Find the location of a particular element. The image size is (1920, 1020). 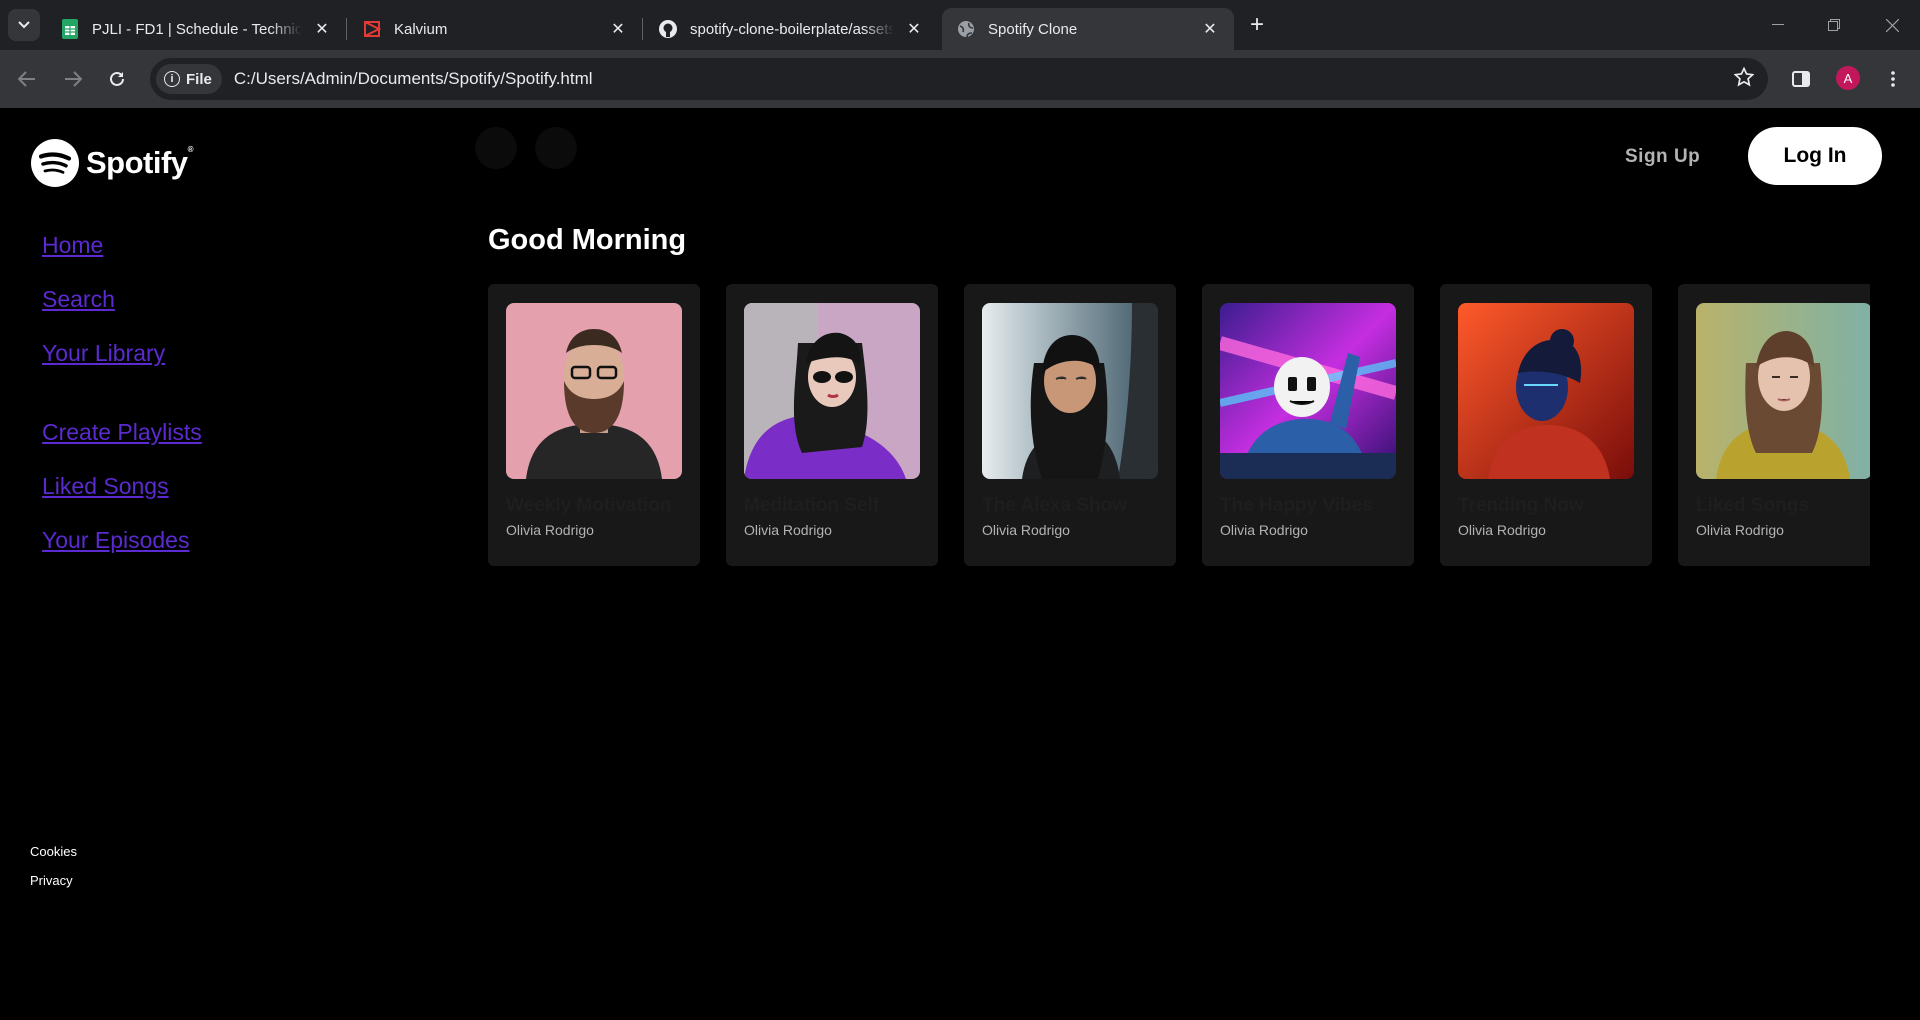

reload-icon is located at coordinates (117, 78).